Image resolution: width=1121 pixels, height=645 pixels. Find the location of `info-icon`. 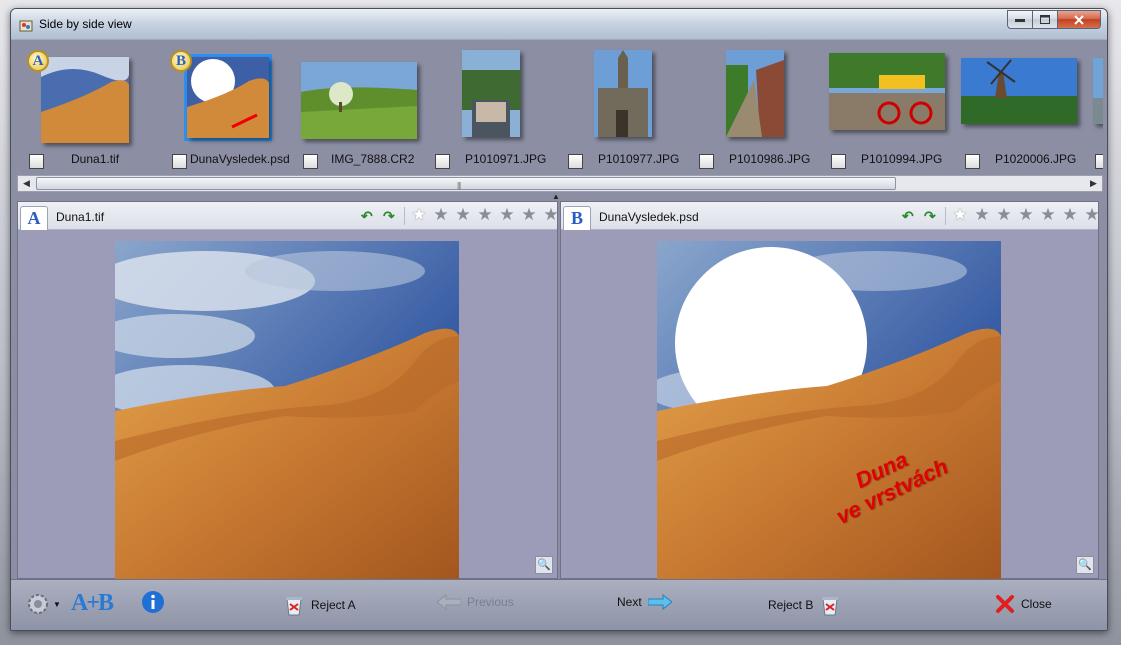

info-icon is located at coordinates (153, 602).